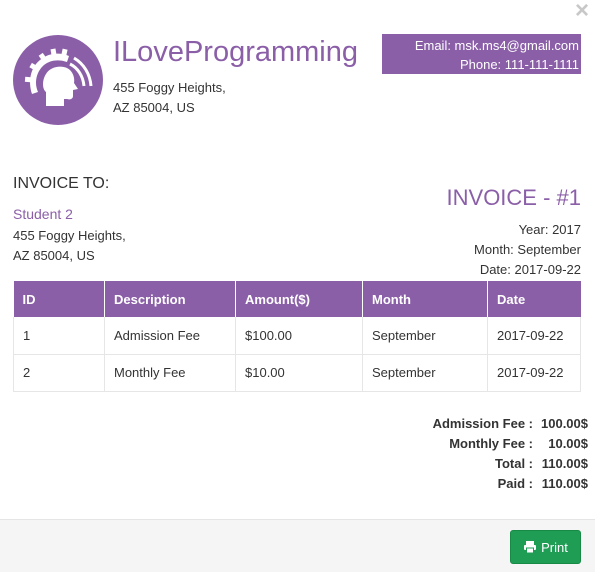 This screenshot has height=572, width=595. What do you see at coordinates (513, 197) in the screenshot?
I see `invoice-title: INVOICE - #1` at bounding box center [513, 197].